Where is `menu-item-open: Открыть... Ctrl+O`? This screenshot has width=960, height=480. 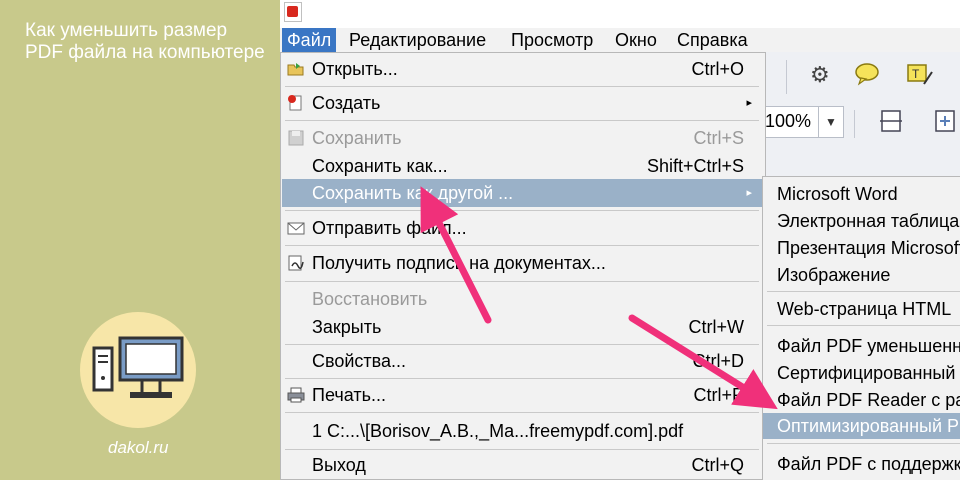
menu-item-open: Открыть... Ctrl+O is located at coordinates (523, 69).